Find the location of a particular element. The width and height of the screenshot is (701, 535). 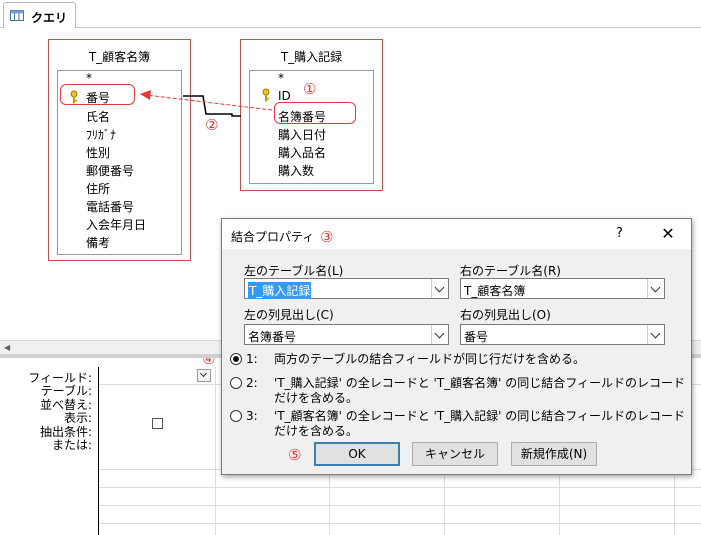

right-column-select: 番号 is located at coordinates (562, 334).